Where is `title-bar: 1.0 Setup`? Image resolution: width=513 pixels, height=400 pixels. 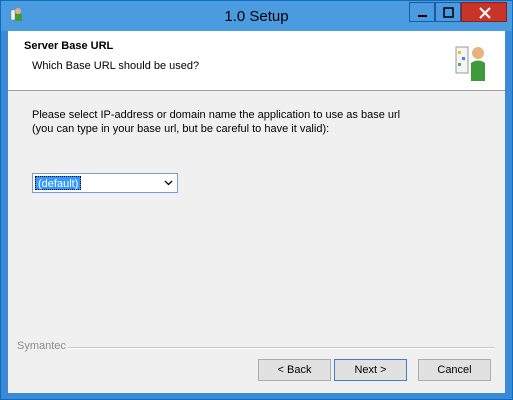
title-bar: 1.0 Setup is located at coordinates (256, 16).